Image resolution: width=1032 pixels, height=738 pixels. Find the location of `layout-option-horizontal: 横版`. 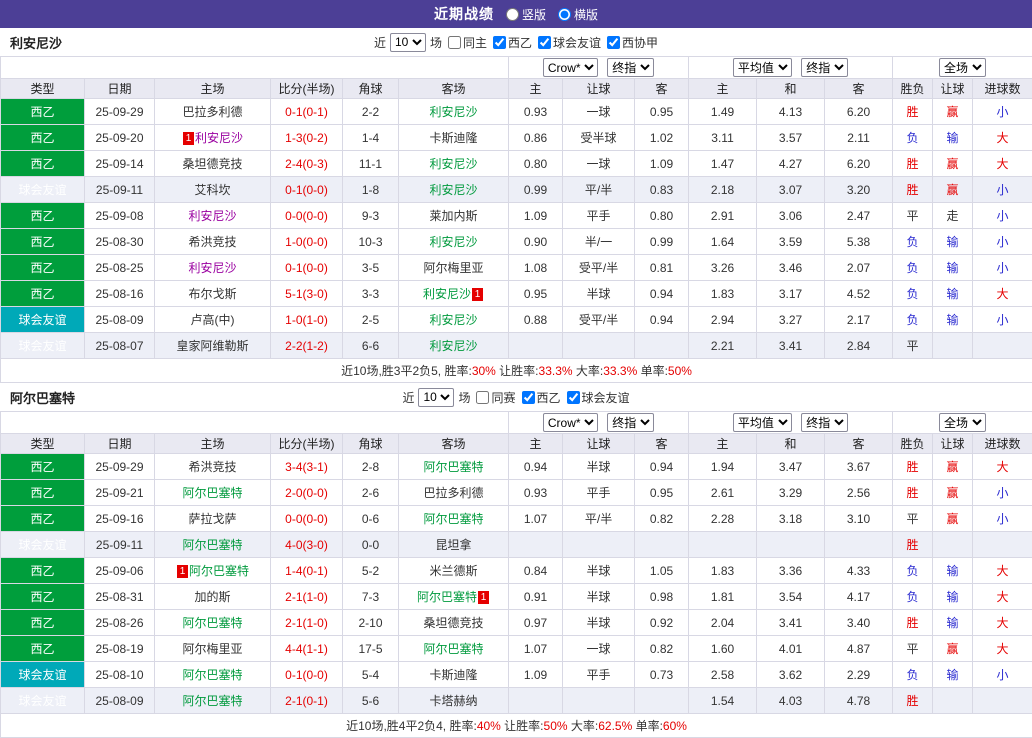

layout-option-horizontal: 横版 is located at coordinates (578, 14).